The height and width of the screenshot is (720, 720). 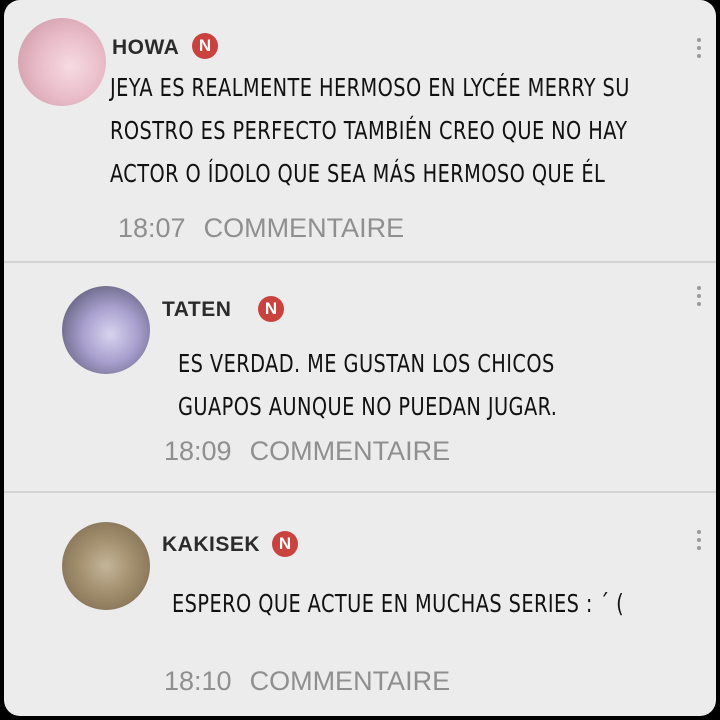 What do you see at coordinates (366, 363) in the screenshot?
I see `comment-text-line: ES VERDAD. ME GUSTAN LOS CHICOS` at bounding box center [366, 363].